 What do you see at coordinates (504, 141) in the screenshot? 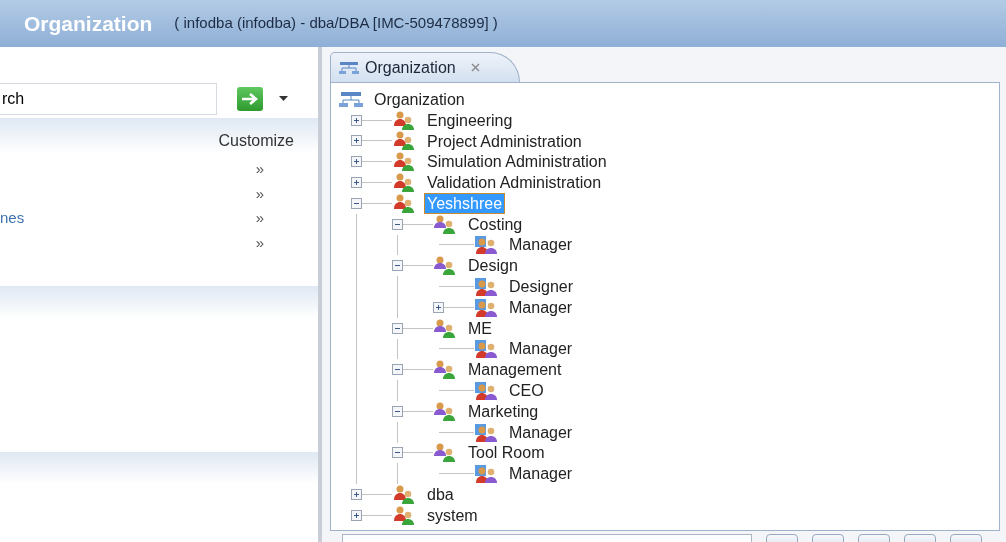
I see `tree-node-label: Project Administration` at bounding box center [504, 141].